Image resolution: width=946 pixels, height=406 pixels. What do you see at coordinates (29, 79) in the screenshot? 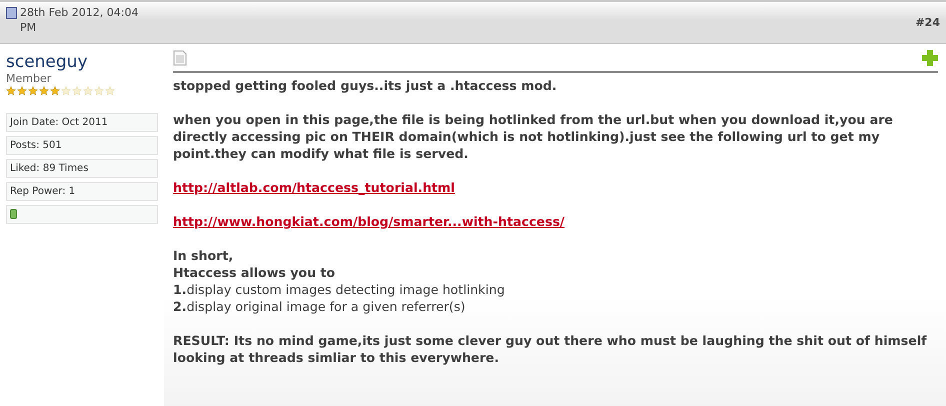
I see `user-title: Member` at bounding box center [29, 79].